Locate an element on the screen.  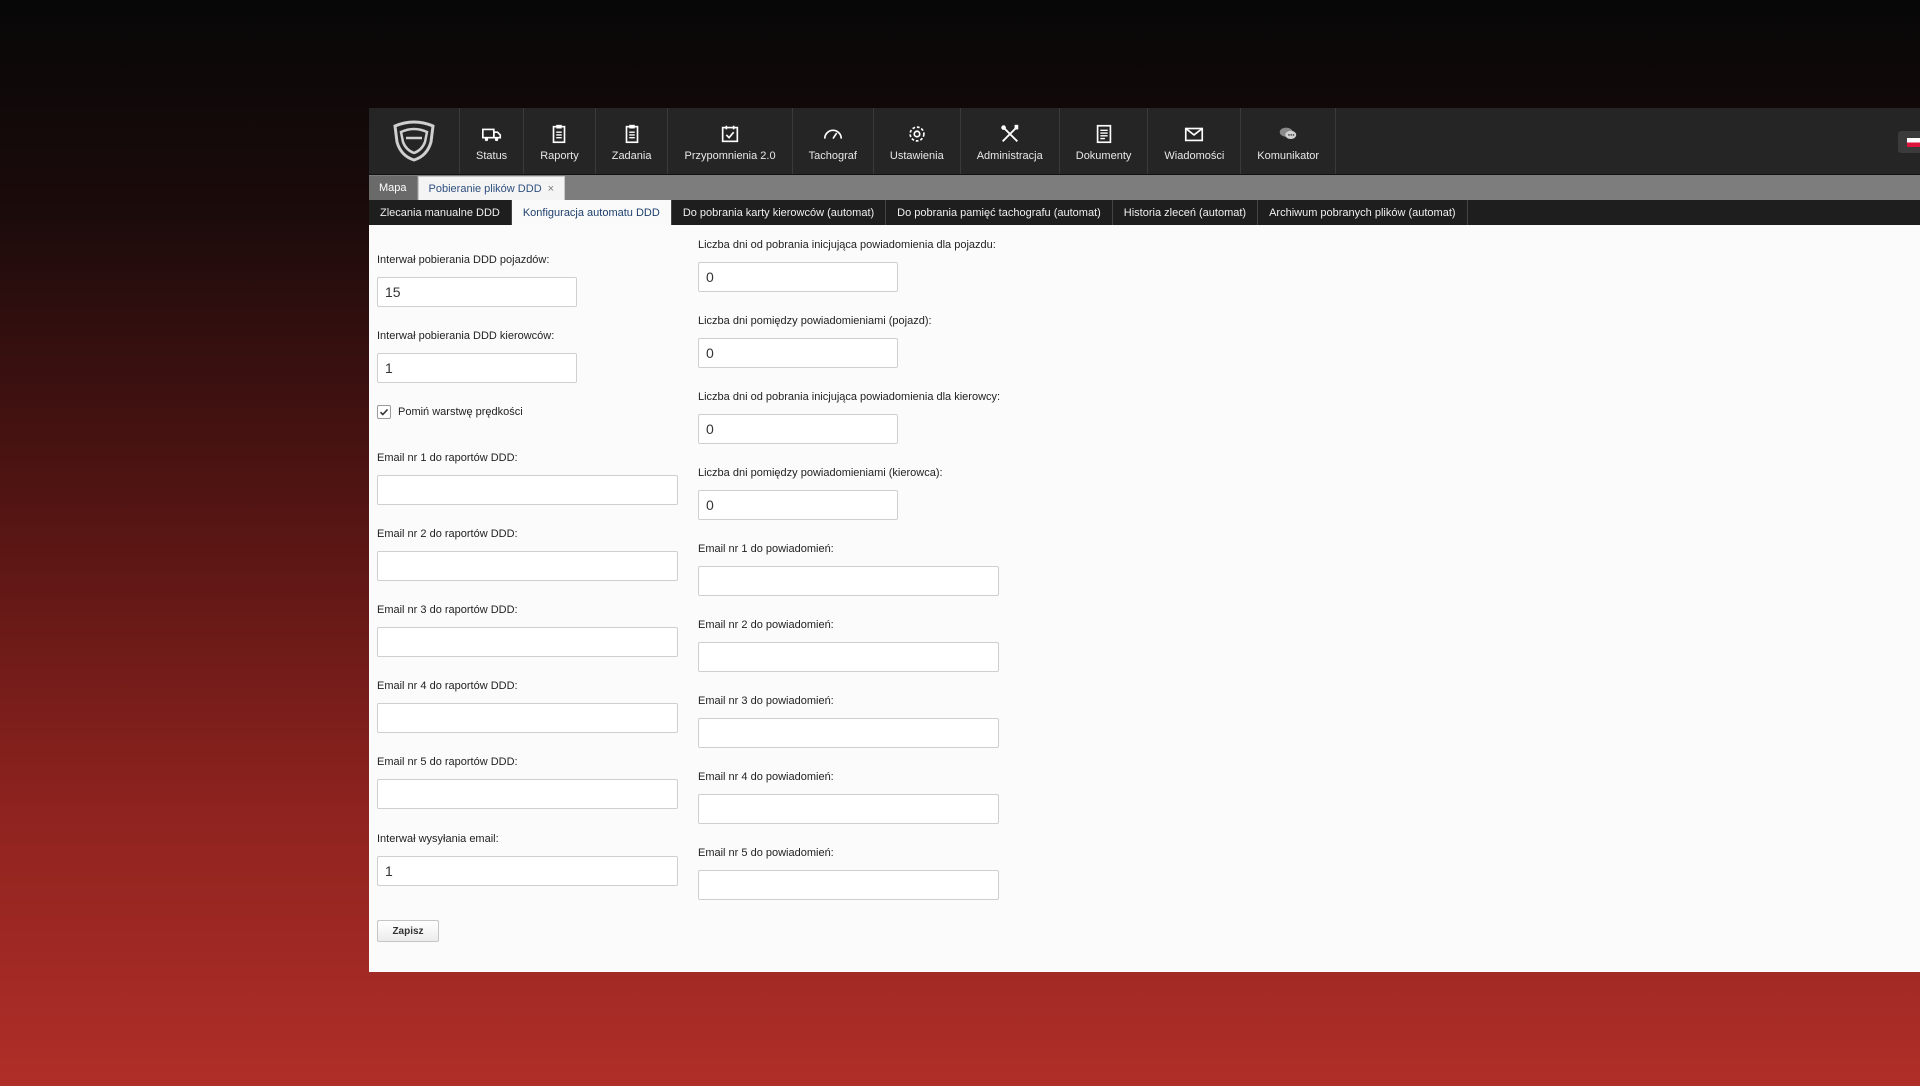
email2-field: Email nr 2 do raportów DDD: is located at coordinates (527, 554).